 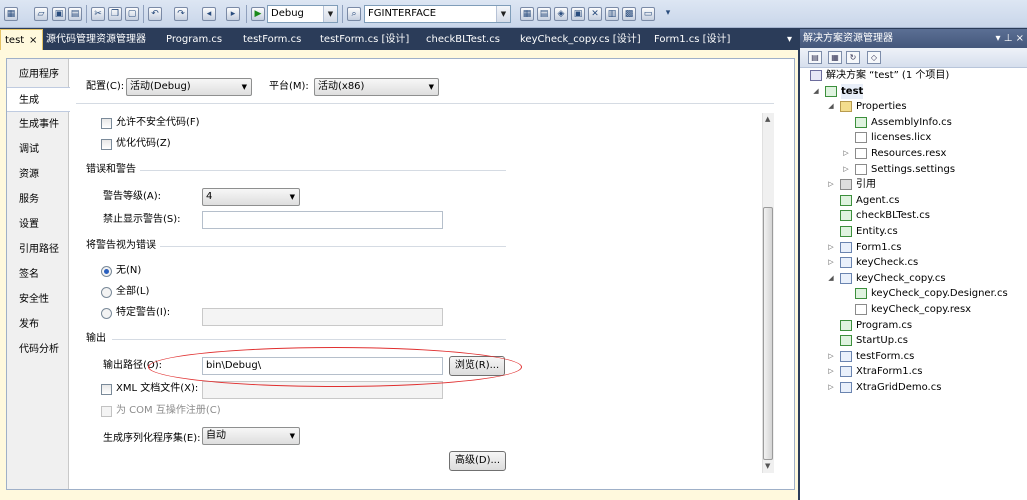 What do you see at coordinates (155, 14) in the screenshot?
I see `undo-icon: ↶` at bounding box center [155, 14].